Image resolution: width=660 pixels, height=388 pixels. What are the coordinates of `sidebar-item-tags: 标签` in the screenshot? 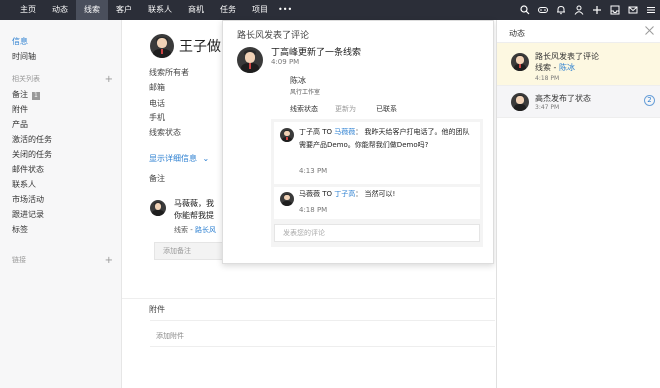 It's located at (60, 229).